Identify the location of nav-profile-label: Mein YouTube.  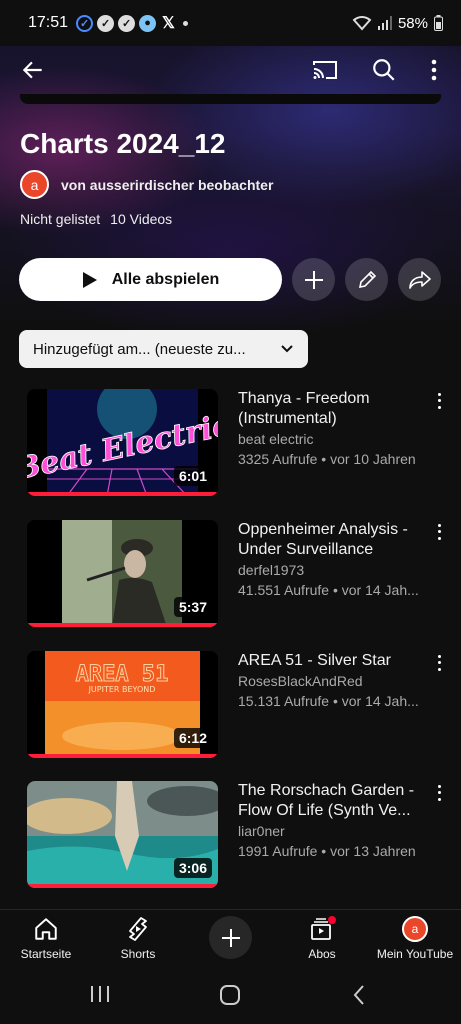
(415, 954).